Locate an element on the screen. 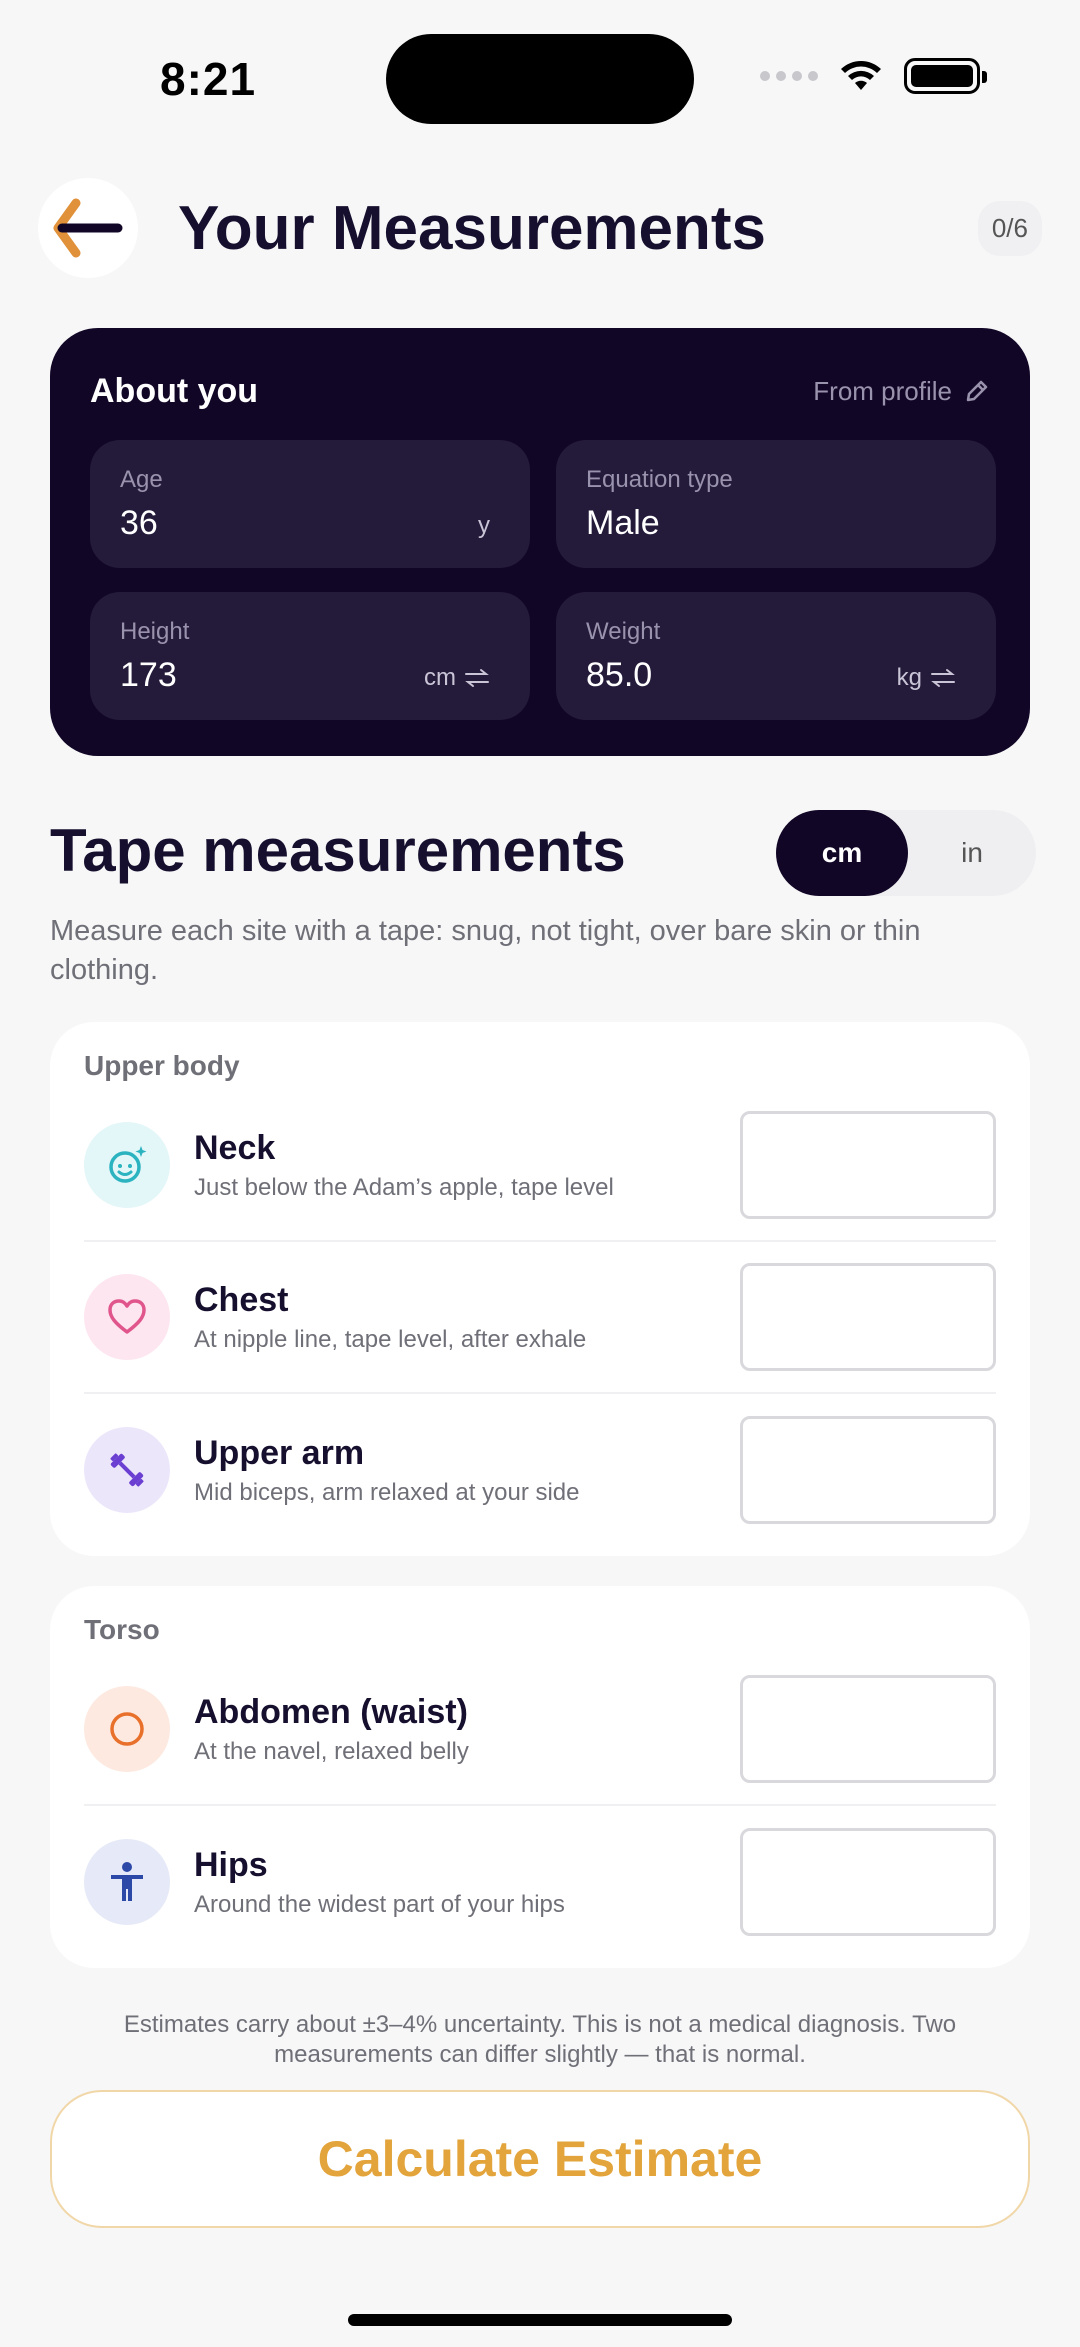 This screenshot has width=1080, height=2347. hips-input is located at coordinates (868, 1882).